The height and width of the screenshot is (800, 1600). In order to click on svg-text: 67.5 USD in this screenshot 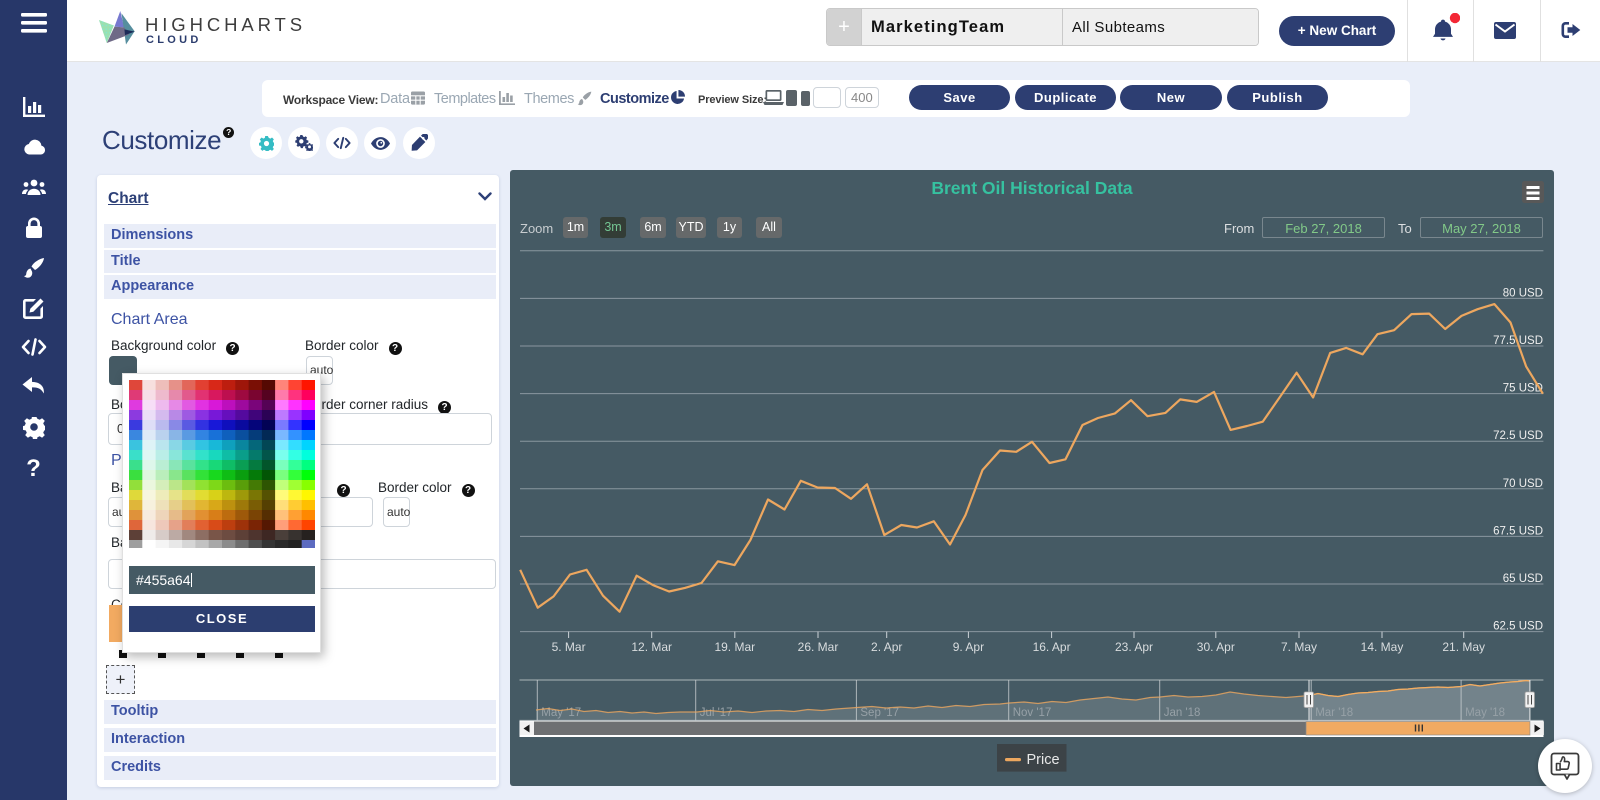, I will do `click(1518, 531)`.